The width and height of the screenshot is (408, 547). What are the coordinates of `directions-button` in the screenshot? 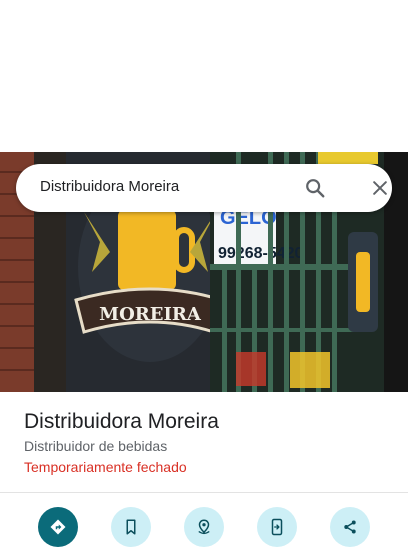 It's located at (58, 527).